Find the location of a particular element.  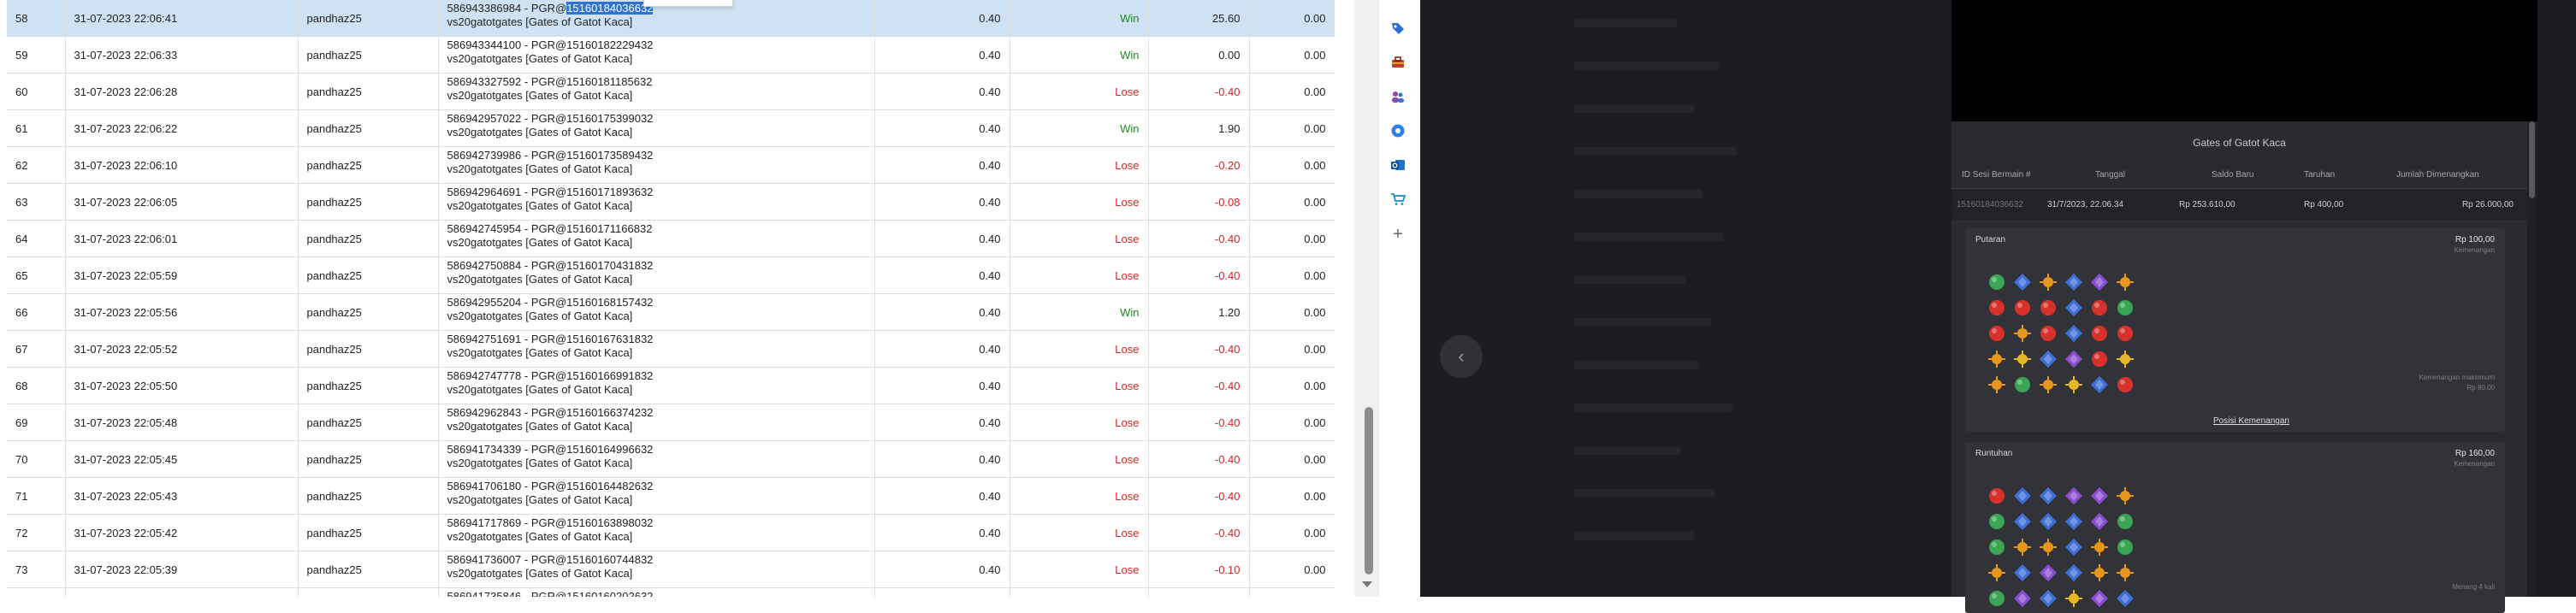

description-line-1: 586941706180 - PGR@15160164482632 is located at coordinates (656, 486).